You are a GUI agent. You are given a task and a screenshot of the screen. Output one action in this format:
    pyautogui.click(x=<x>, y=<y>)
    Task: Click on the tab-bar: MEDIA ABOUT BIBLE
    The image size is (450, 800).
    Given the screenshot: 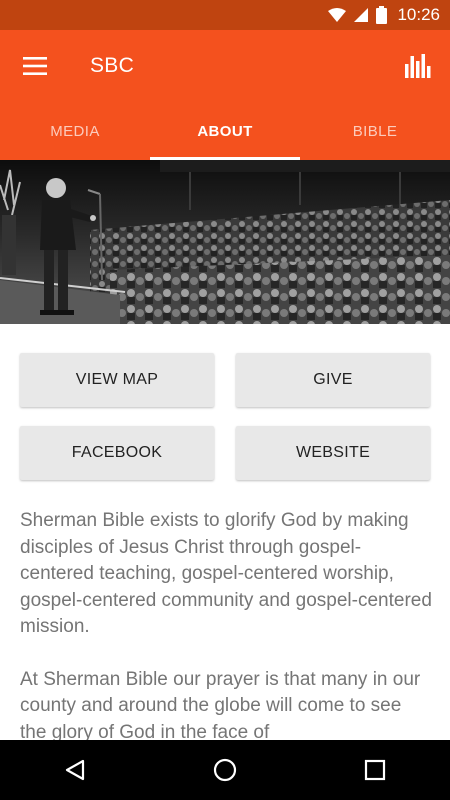 What is the action you would take?
    pyautogui.click(x=225, y=131)
    